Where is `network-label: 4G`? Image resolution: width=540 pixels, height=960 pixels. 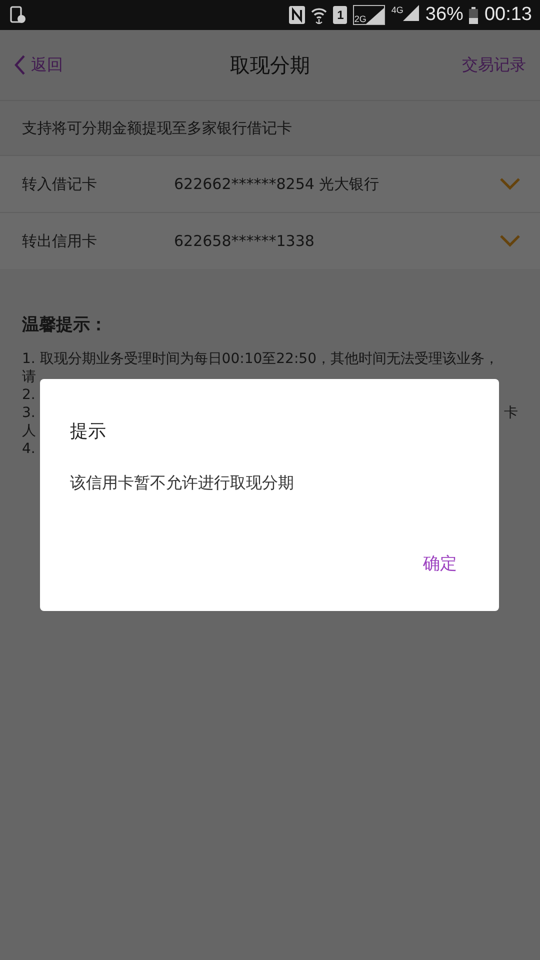
network-label: 4G is located at coordinates (397, 10).